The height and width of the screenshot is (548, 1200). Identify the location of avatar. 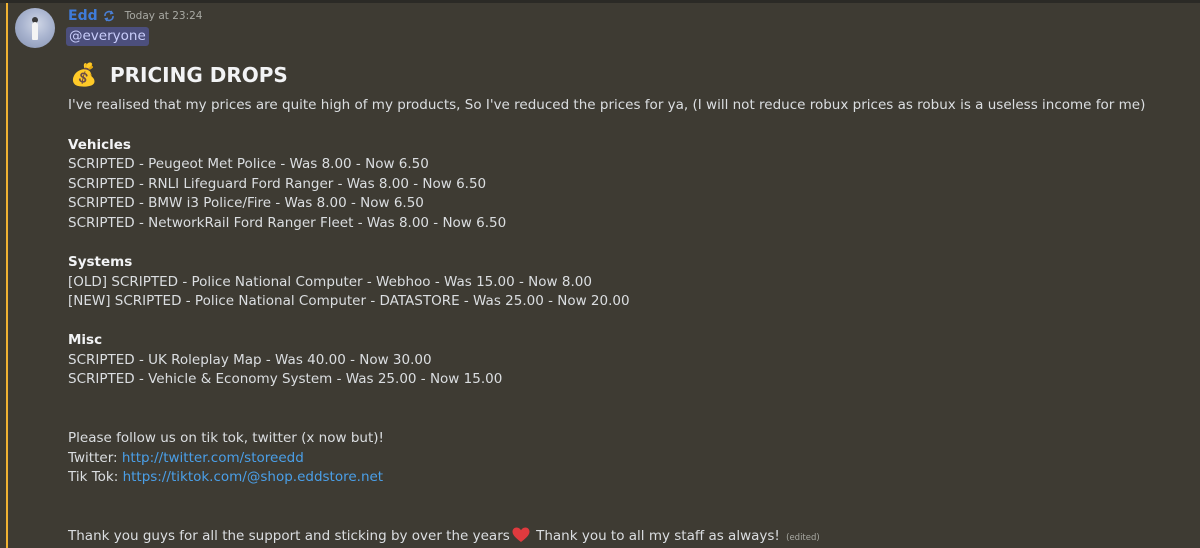
(35, 28).